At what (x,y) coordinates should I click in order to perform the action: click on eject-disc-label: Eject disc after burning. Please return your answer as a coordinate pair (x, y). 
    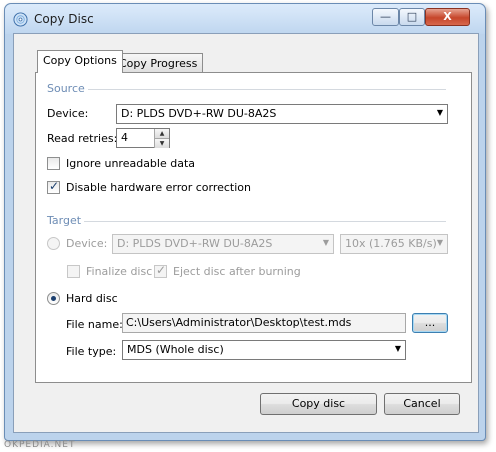
    Looking at the image, I should click on (237, 271).